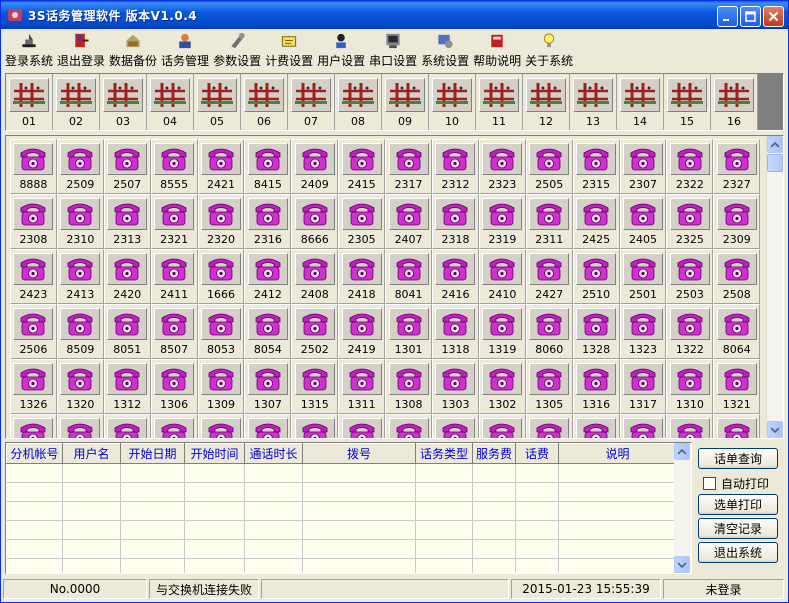 This screenshot has height=603, width=789. Describe the element at coordinates (596, 331) in the screenshot. I see `extension-tile: 1328` at that location.